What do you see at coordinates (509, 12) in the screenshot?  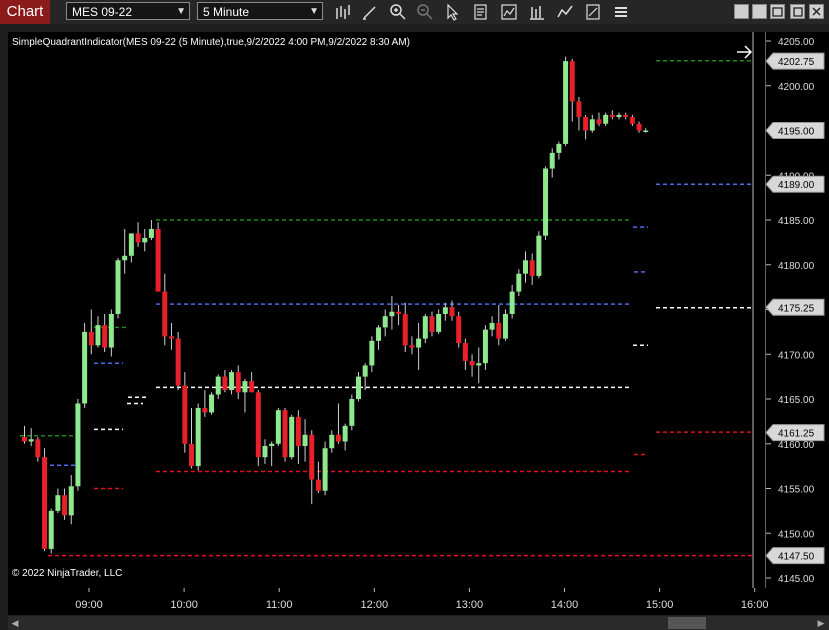 I see `indicators-icon` at bounding box center [509, 12].